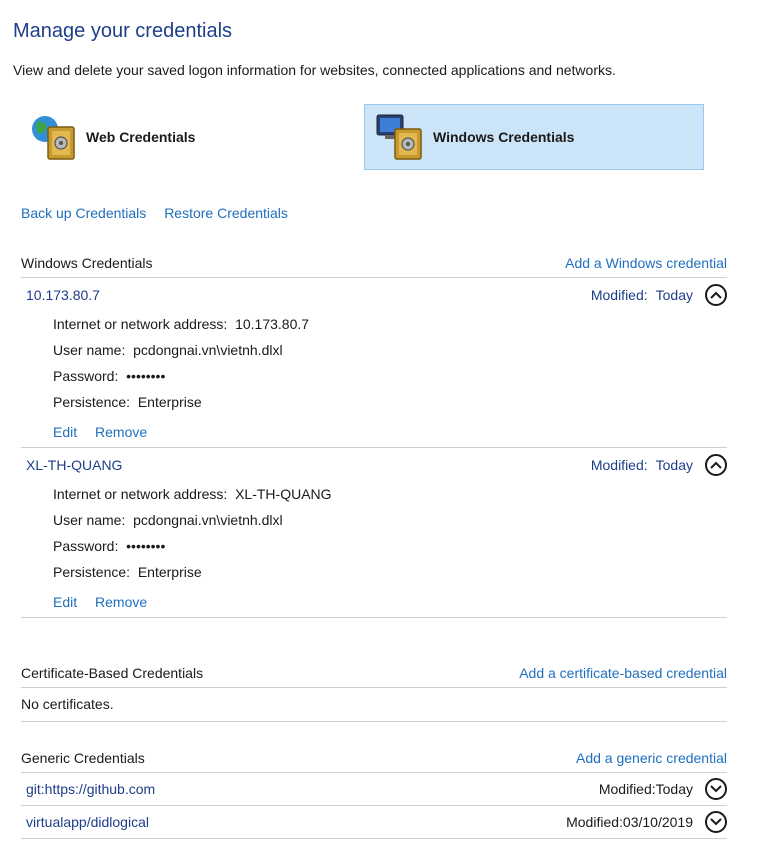  I want to click on page-title: Manage your credentials, so click(123, 31).